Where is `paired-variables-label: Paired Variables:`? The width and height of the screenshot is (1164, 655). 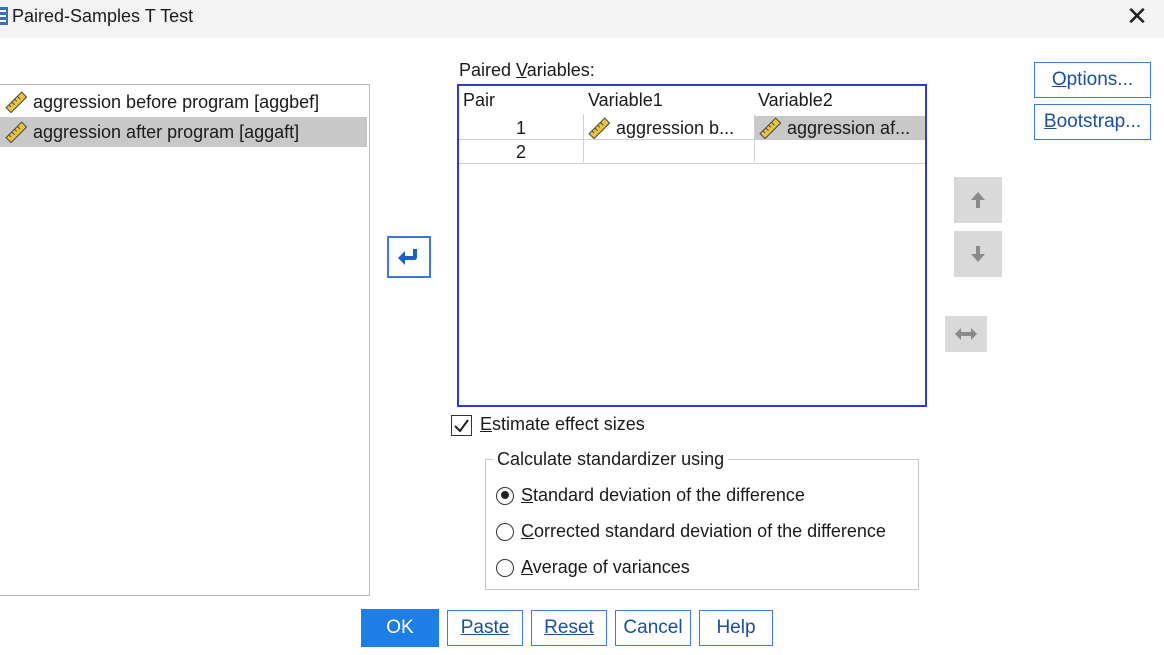
paired-variables-label: Paired Variables: is located at coordinates (527, 70).